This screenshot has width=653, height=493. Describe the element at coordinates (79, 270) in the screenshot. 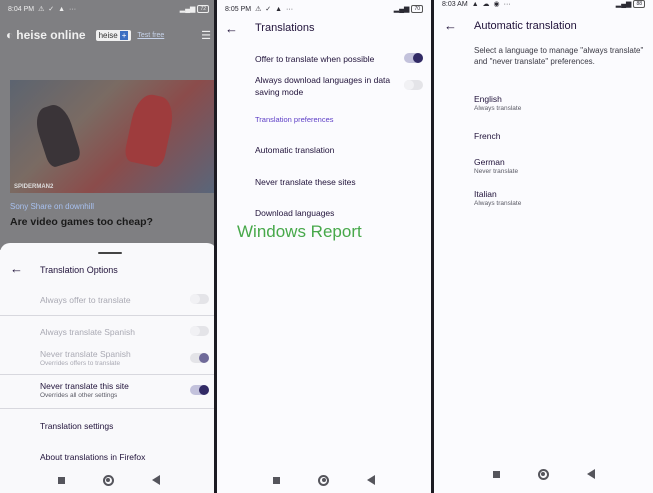

I see `sheet-title: Translation Options` at that location.